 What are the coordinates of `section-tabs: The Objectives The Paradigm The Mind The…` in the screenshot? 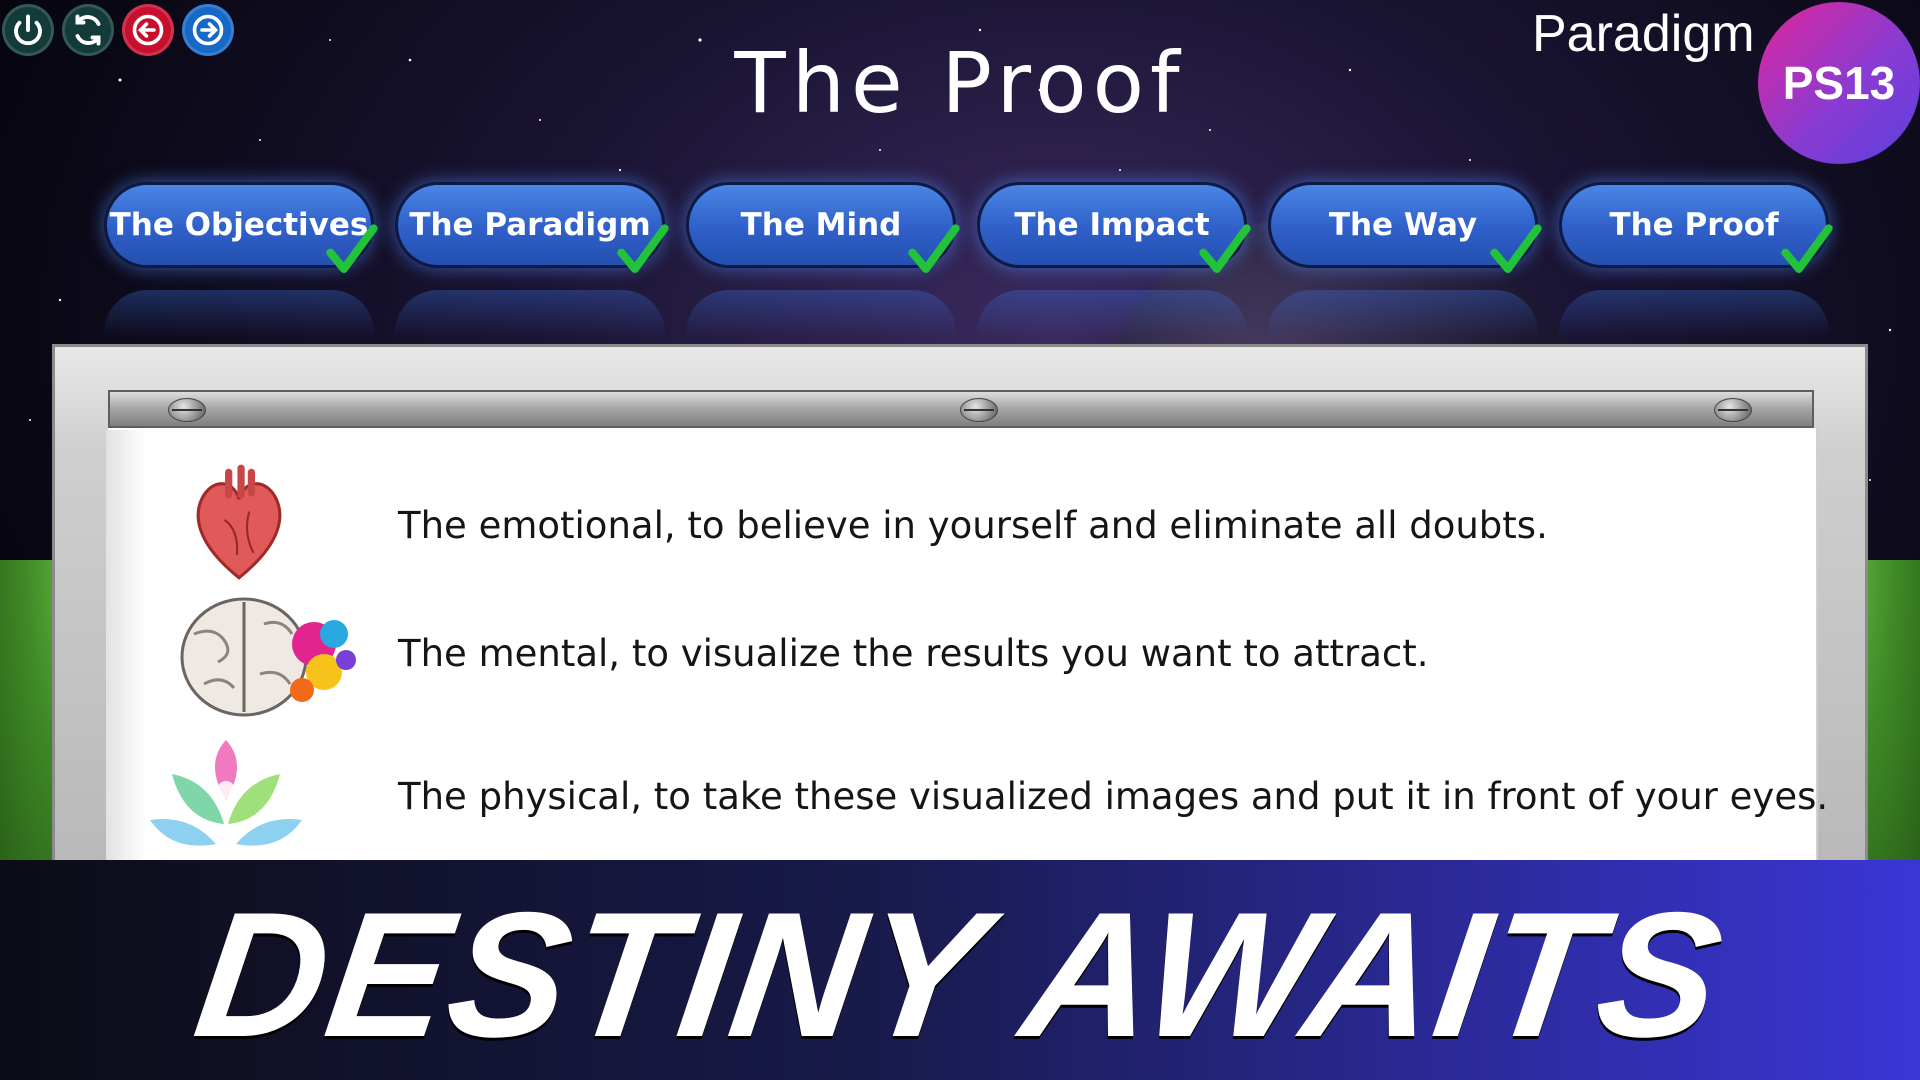 It's located at (974, 227).